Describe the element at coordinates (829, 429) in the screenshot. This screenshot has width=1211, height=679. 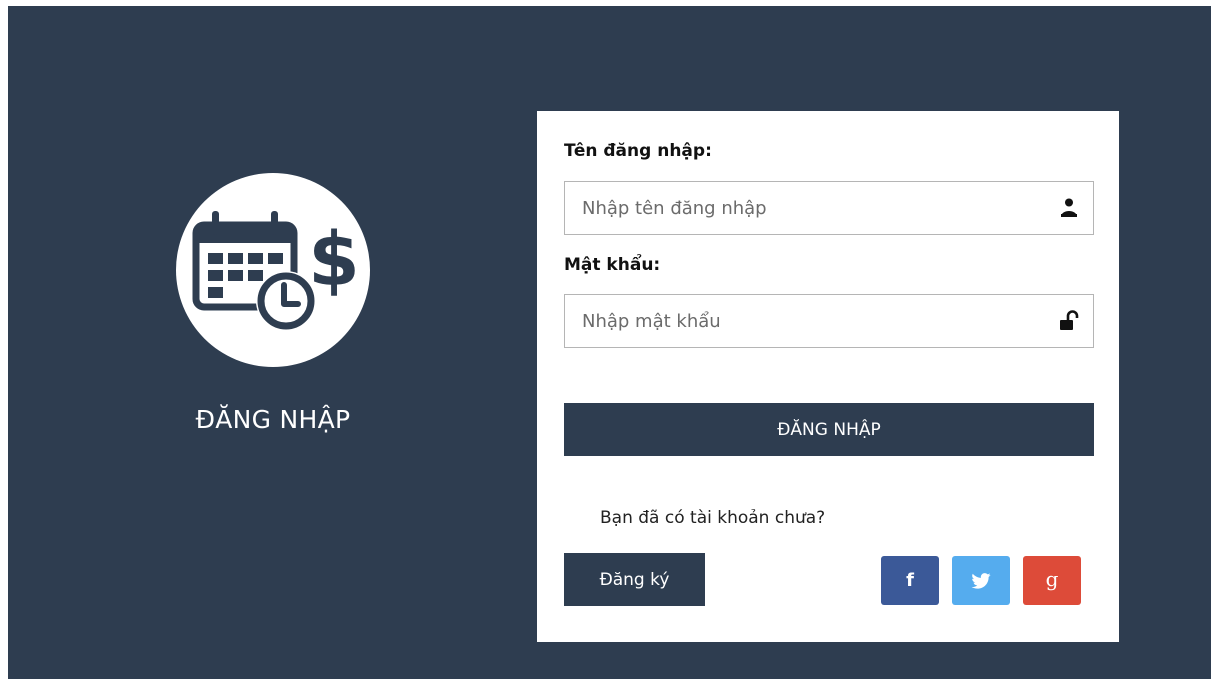
I see `login-button: ĐĂNG NHẬP` at that location.